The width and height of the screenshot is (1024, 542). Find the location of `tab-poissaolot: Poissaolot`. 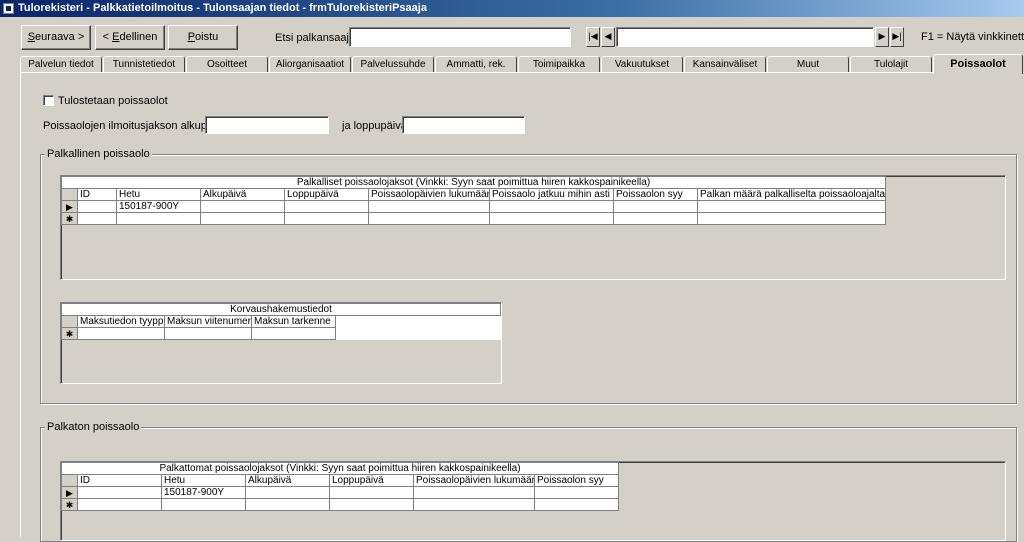

tab-poissaolot: Poissaolot is located at coordinates (978, 64).